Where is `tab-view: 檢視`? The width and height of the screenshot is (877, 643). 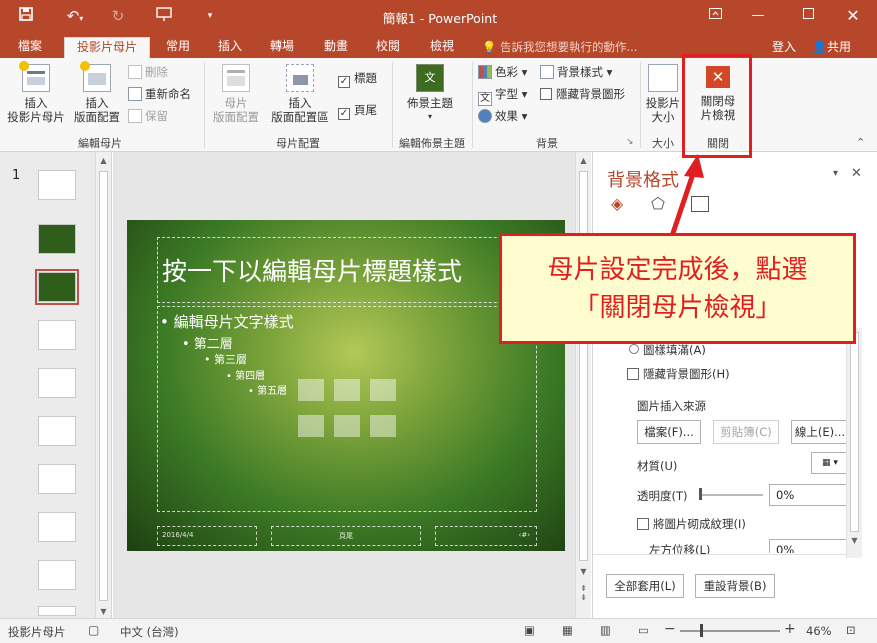
tab-view: 檢視 is located at coordinates (442, 47).